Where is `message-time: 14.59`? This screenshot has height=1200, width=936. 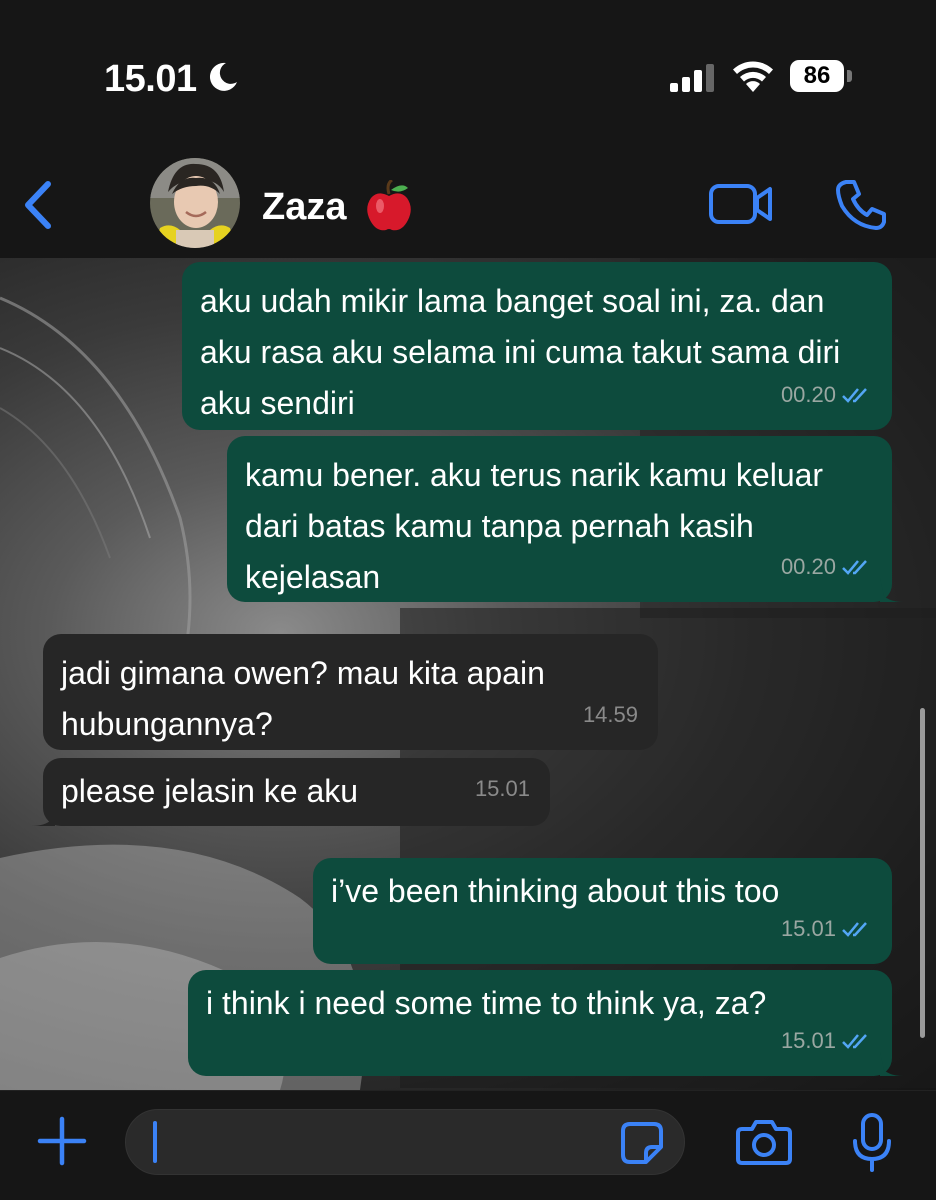 message-time: 14.59 is located at coordinates (610, 714).